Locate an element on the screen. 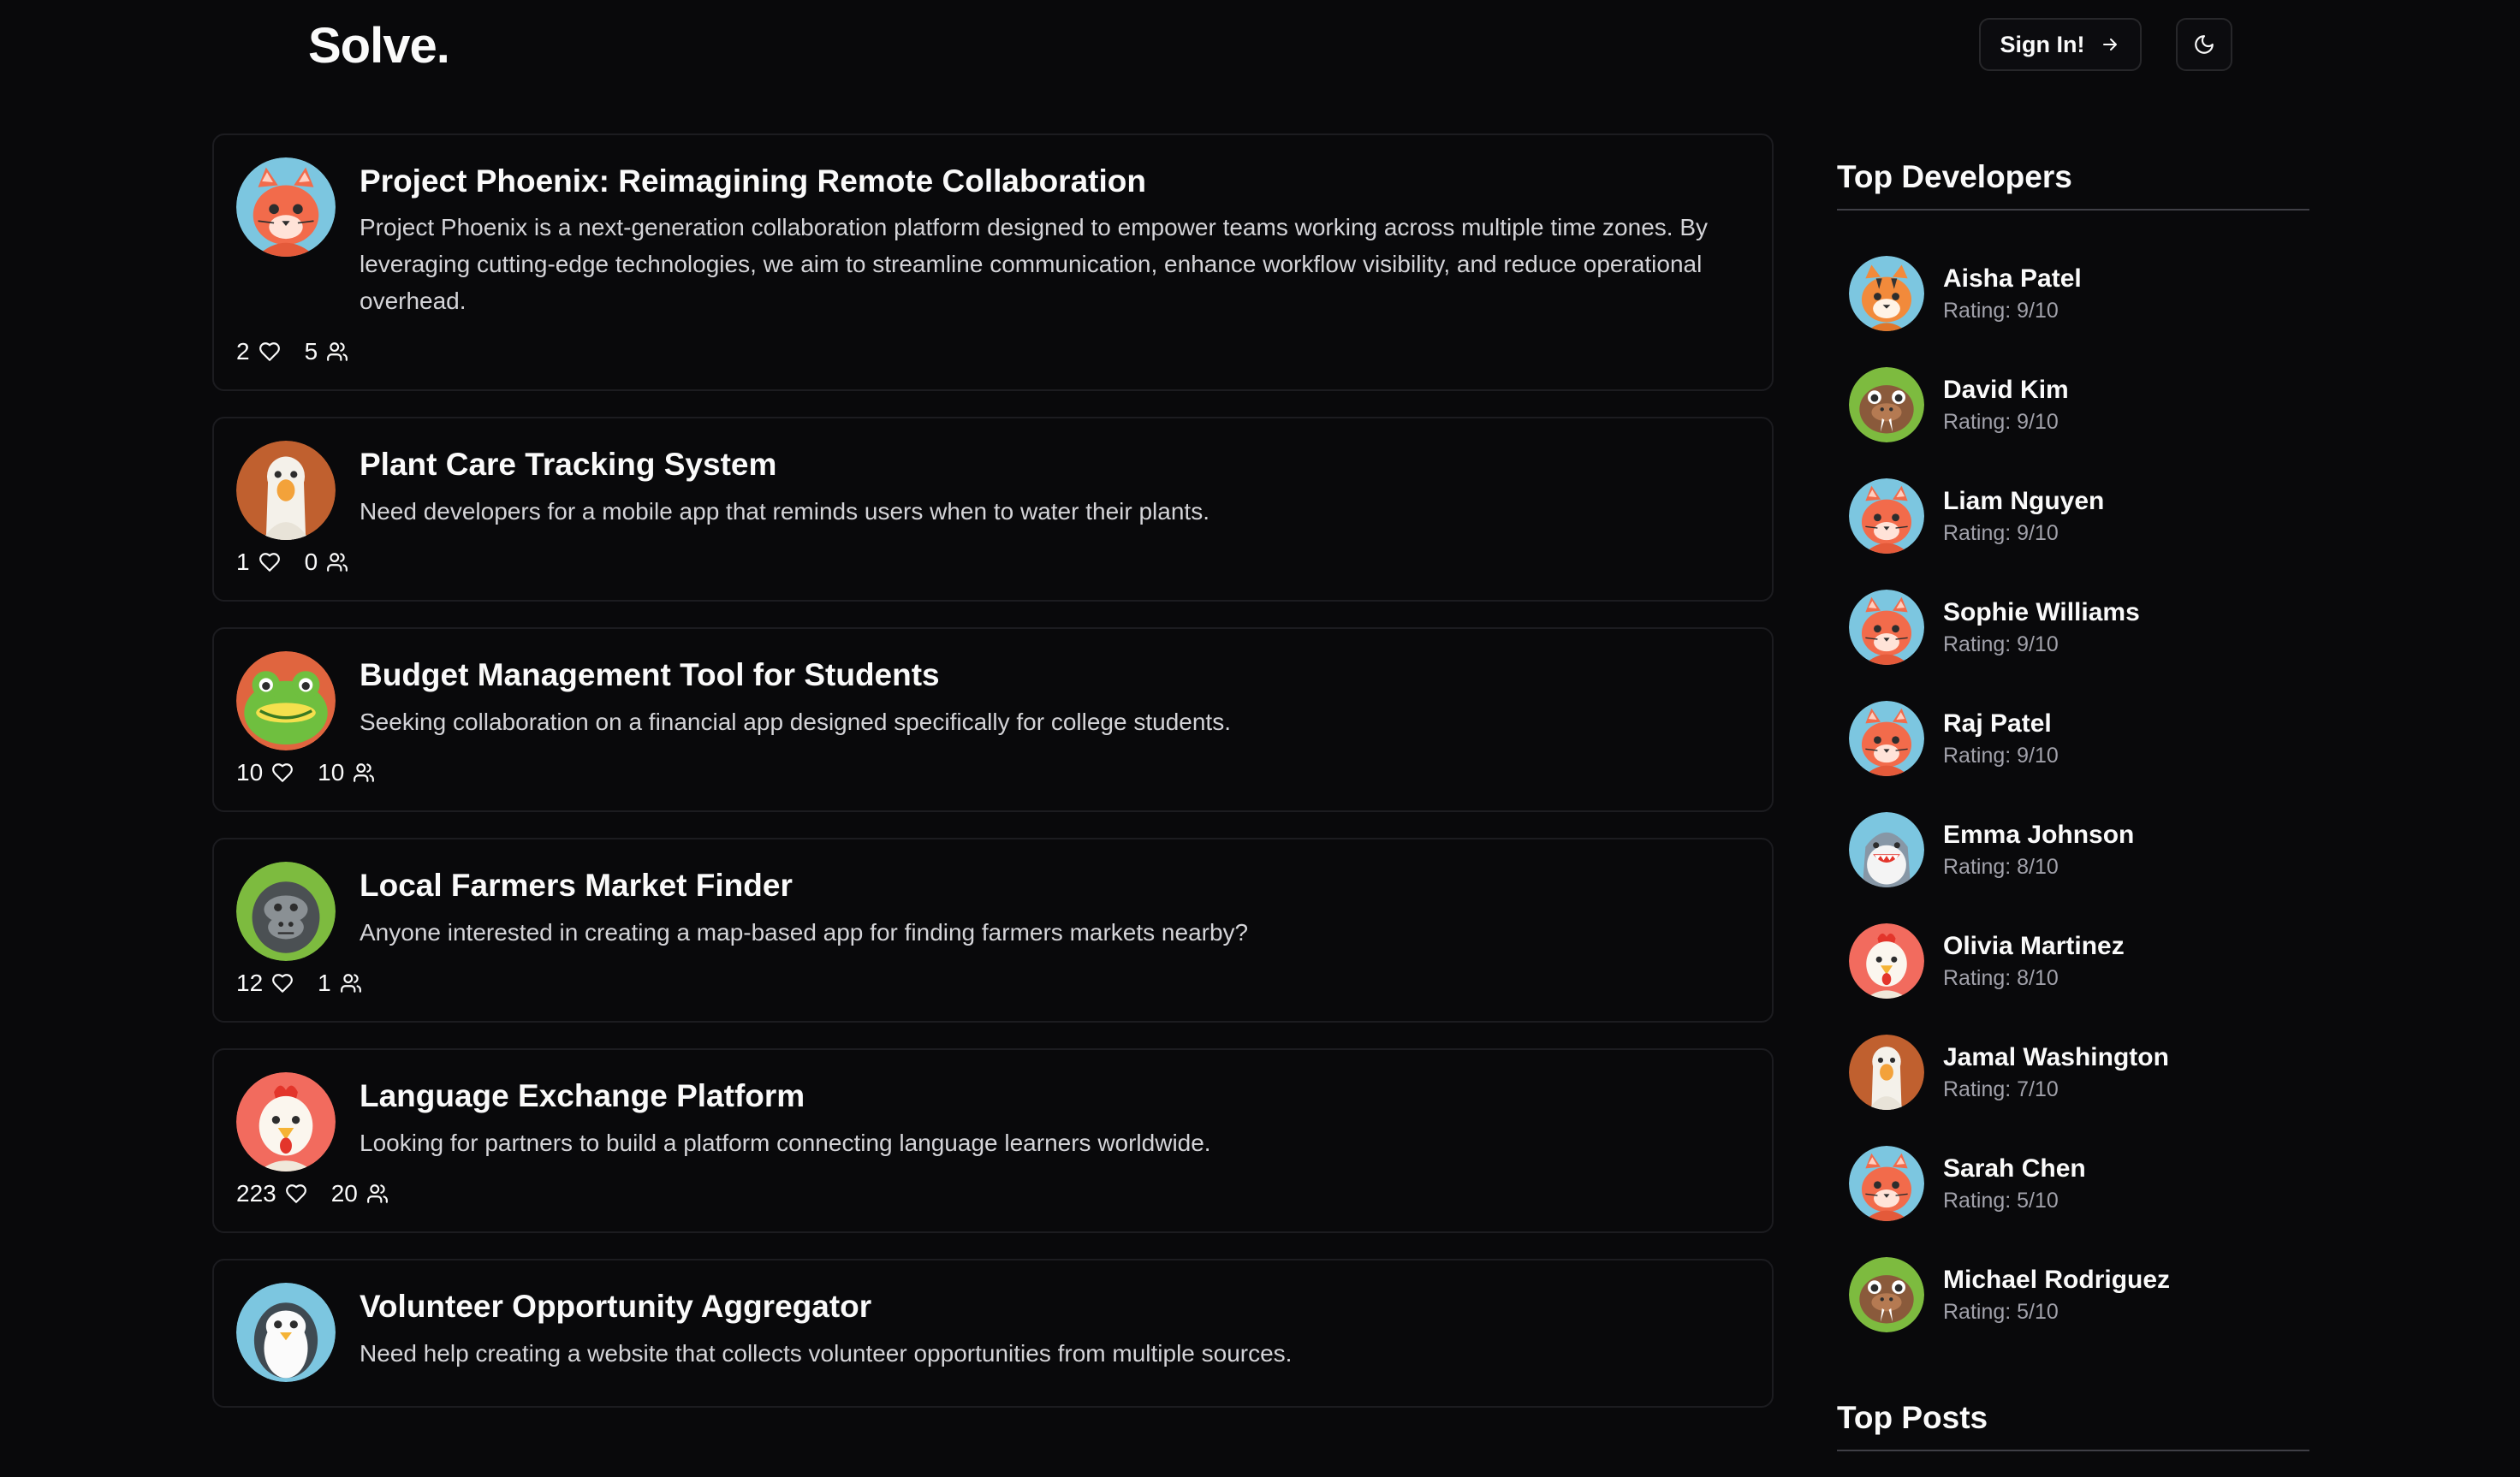  developer-name: Michael Rodriguez is located at coordinates (2057, 1279).